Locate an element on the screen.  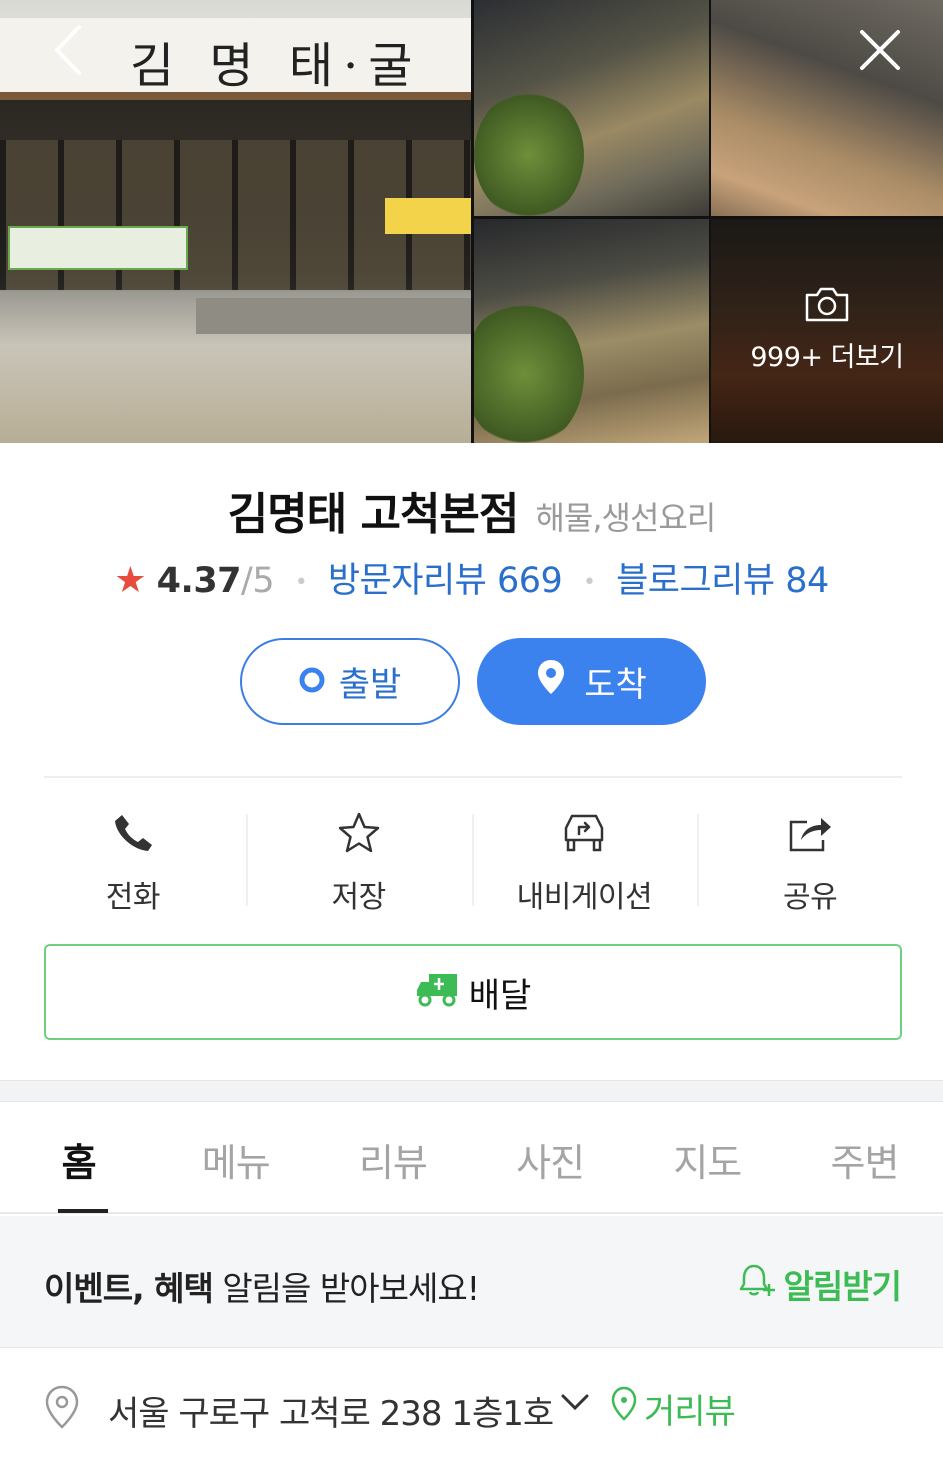
tab-nearby: 주변 is located at coordinates (864, 1157).